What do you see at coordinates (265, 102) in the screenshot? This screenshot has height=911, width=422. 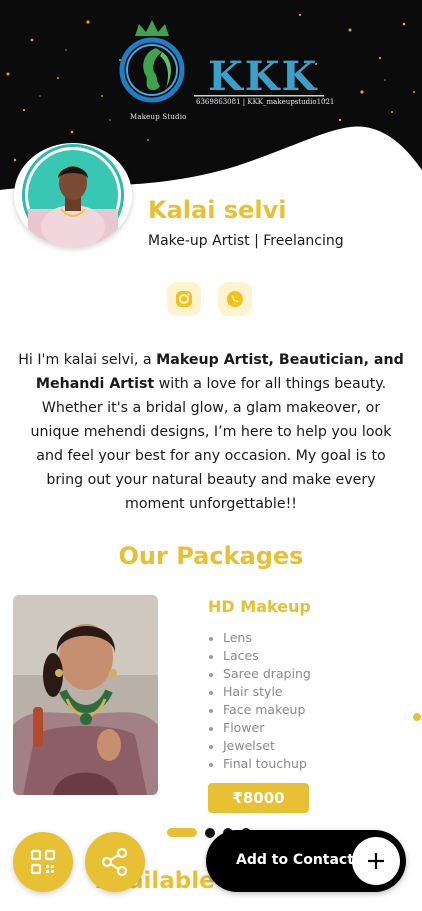 I see `brand-contact-line: 6369863081 | KKK_makeupstudio1021` at bounding box center [265, 102].